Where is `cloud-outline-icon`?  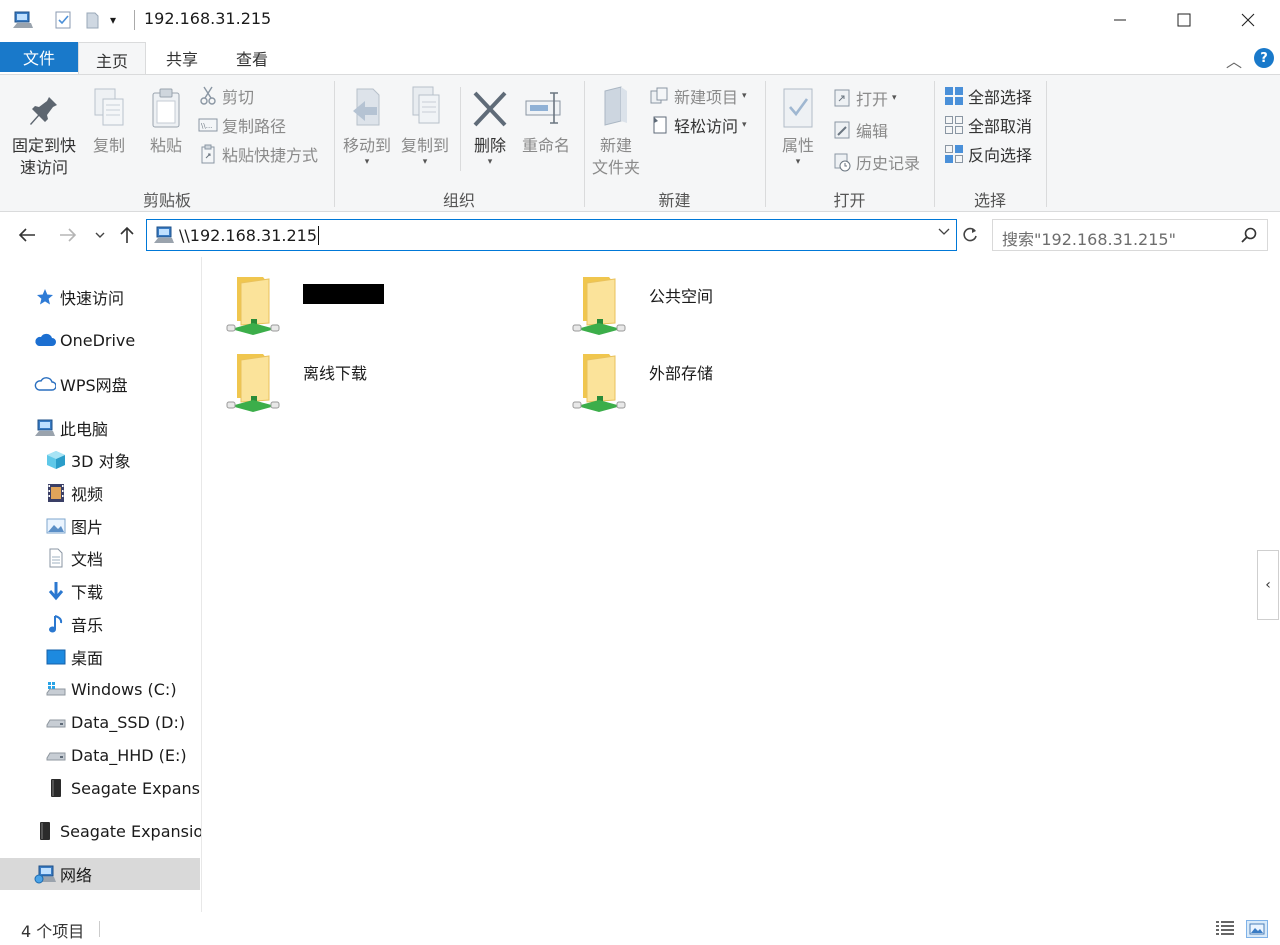
cloud-outline-icon is located at coordinates (45, 384).